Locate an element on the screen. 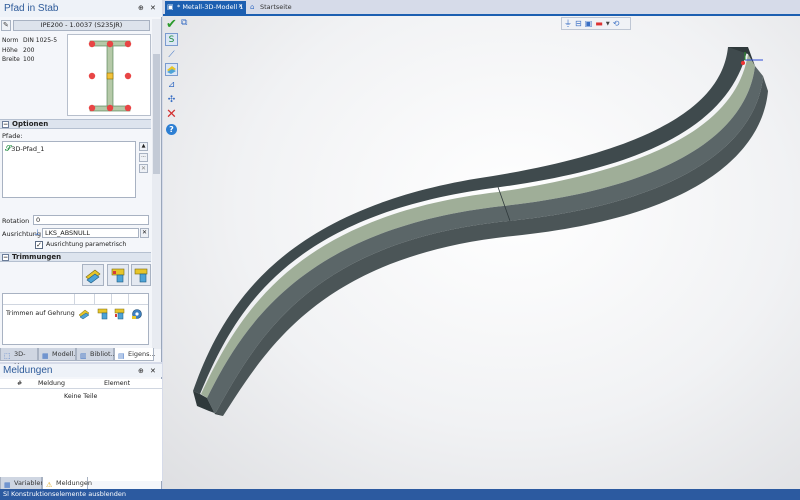 The width and height of the screenshot is (800, 500). alignment-input: LKS_ABSNULL is located at coordinates (90, 233).